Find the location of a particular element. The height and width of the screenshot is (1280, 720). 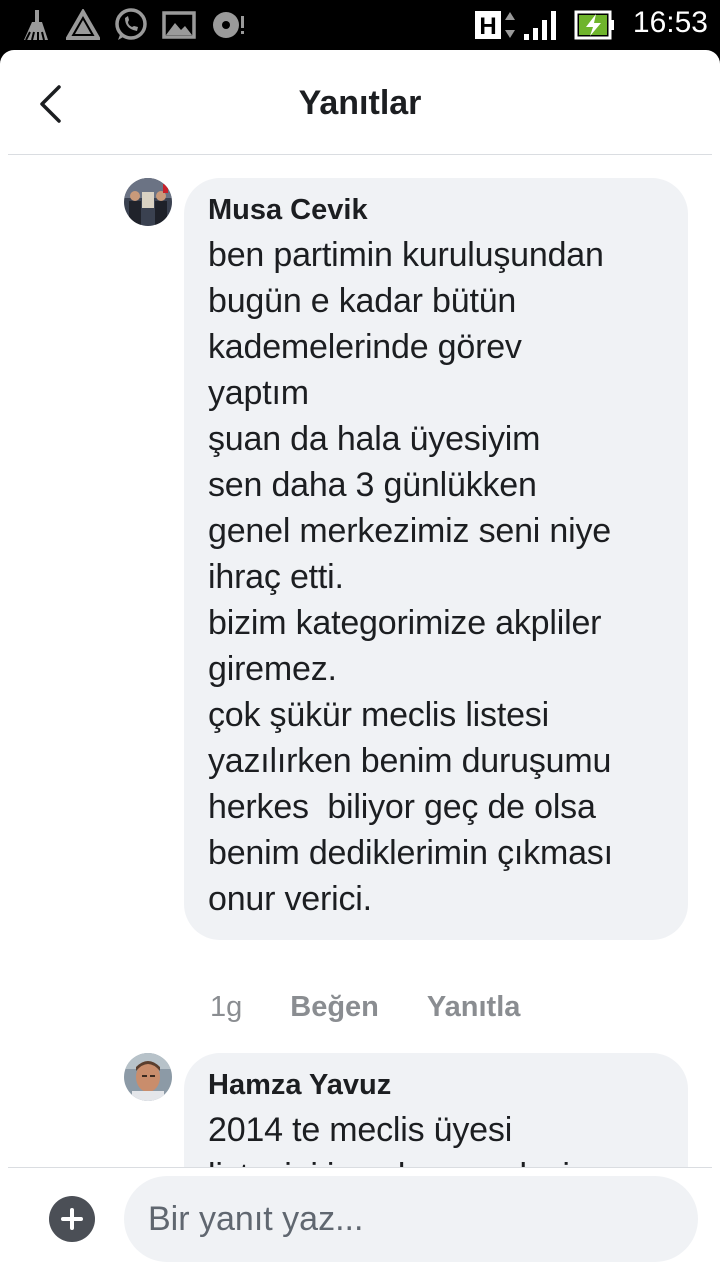

divider is located at coordinates (360, 1167).